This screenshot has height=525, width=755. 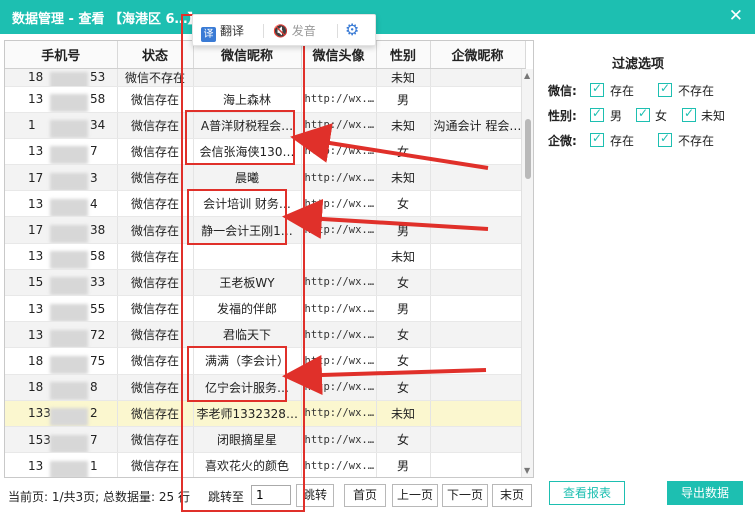 I want to click on phone-suffix: 8, so click(x=94, y=387).